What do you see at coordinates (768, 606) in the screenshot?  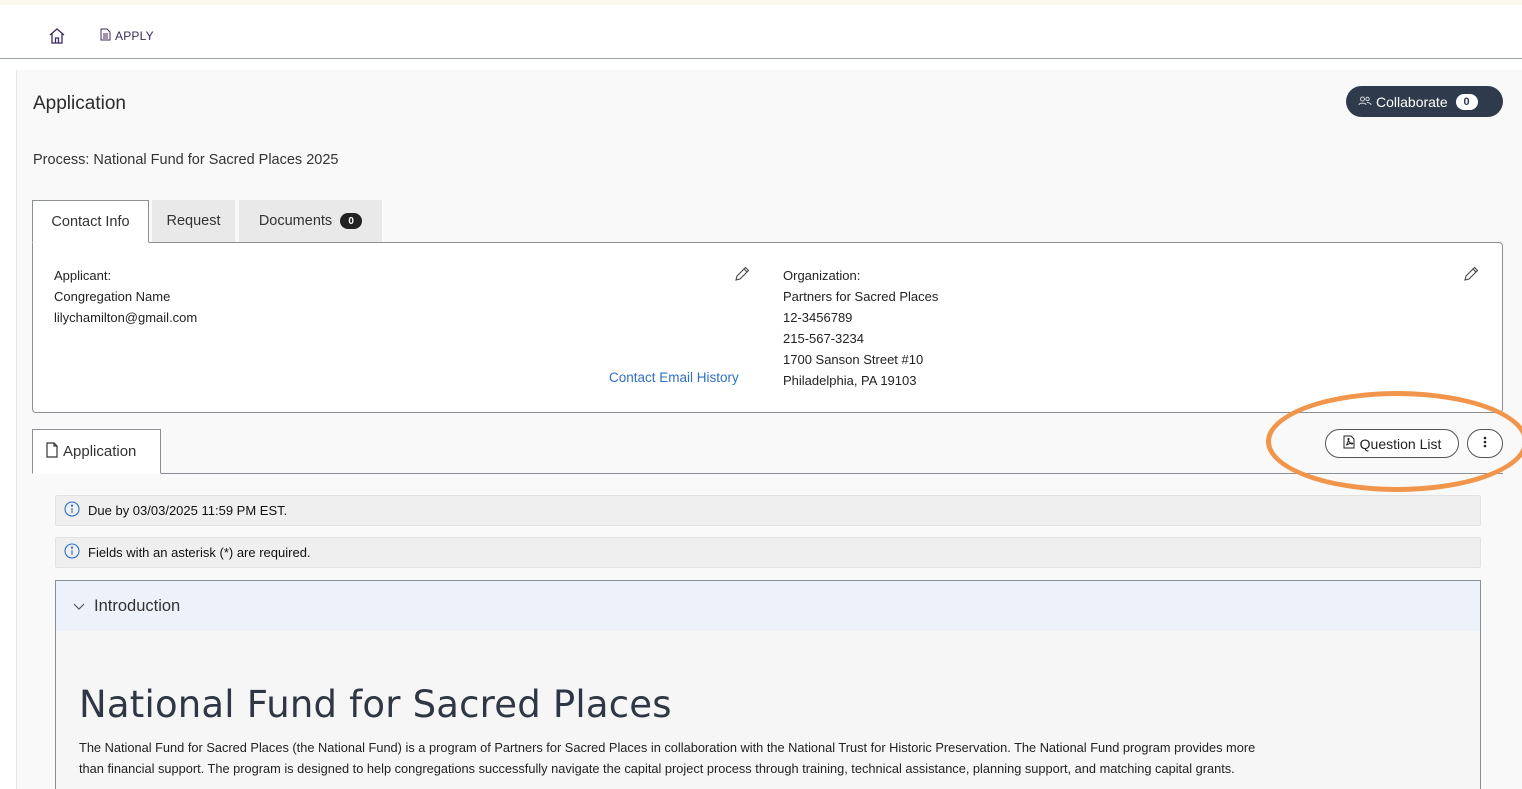 I see `introduction-accordion-header: Introduction` at bounding box center [768, 606].